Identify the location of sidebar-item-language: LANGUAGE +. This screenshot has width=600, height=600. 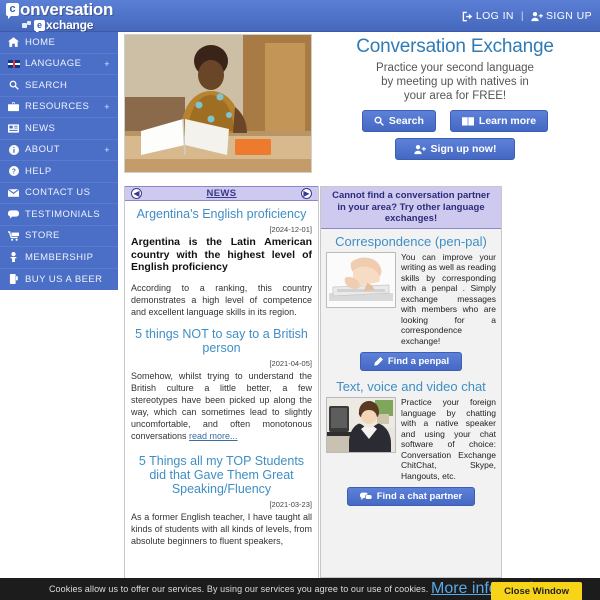
(59, 64).